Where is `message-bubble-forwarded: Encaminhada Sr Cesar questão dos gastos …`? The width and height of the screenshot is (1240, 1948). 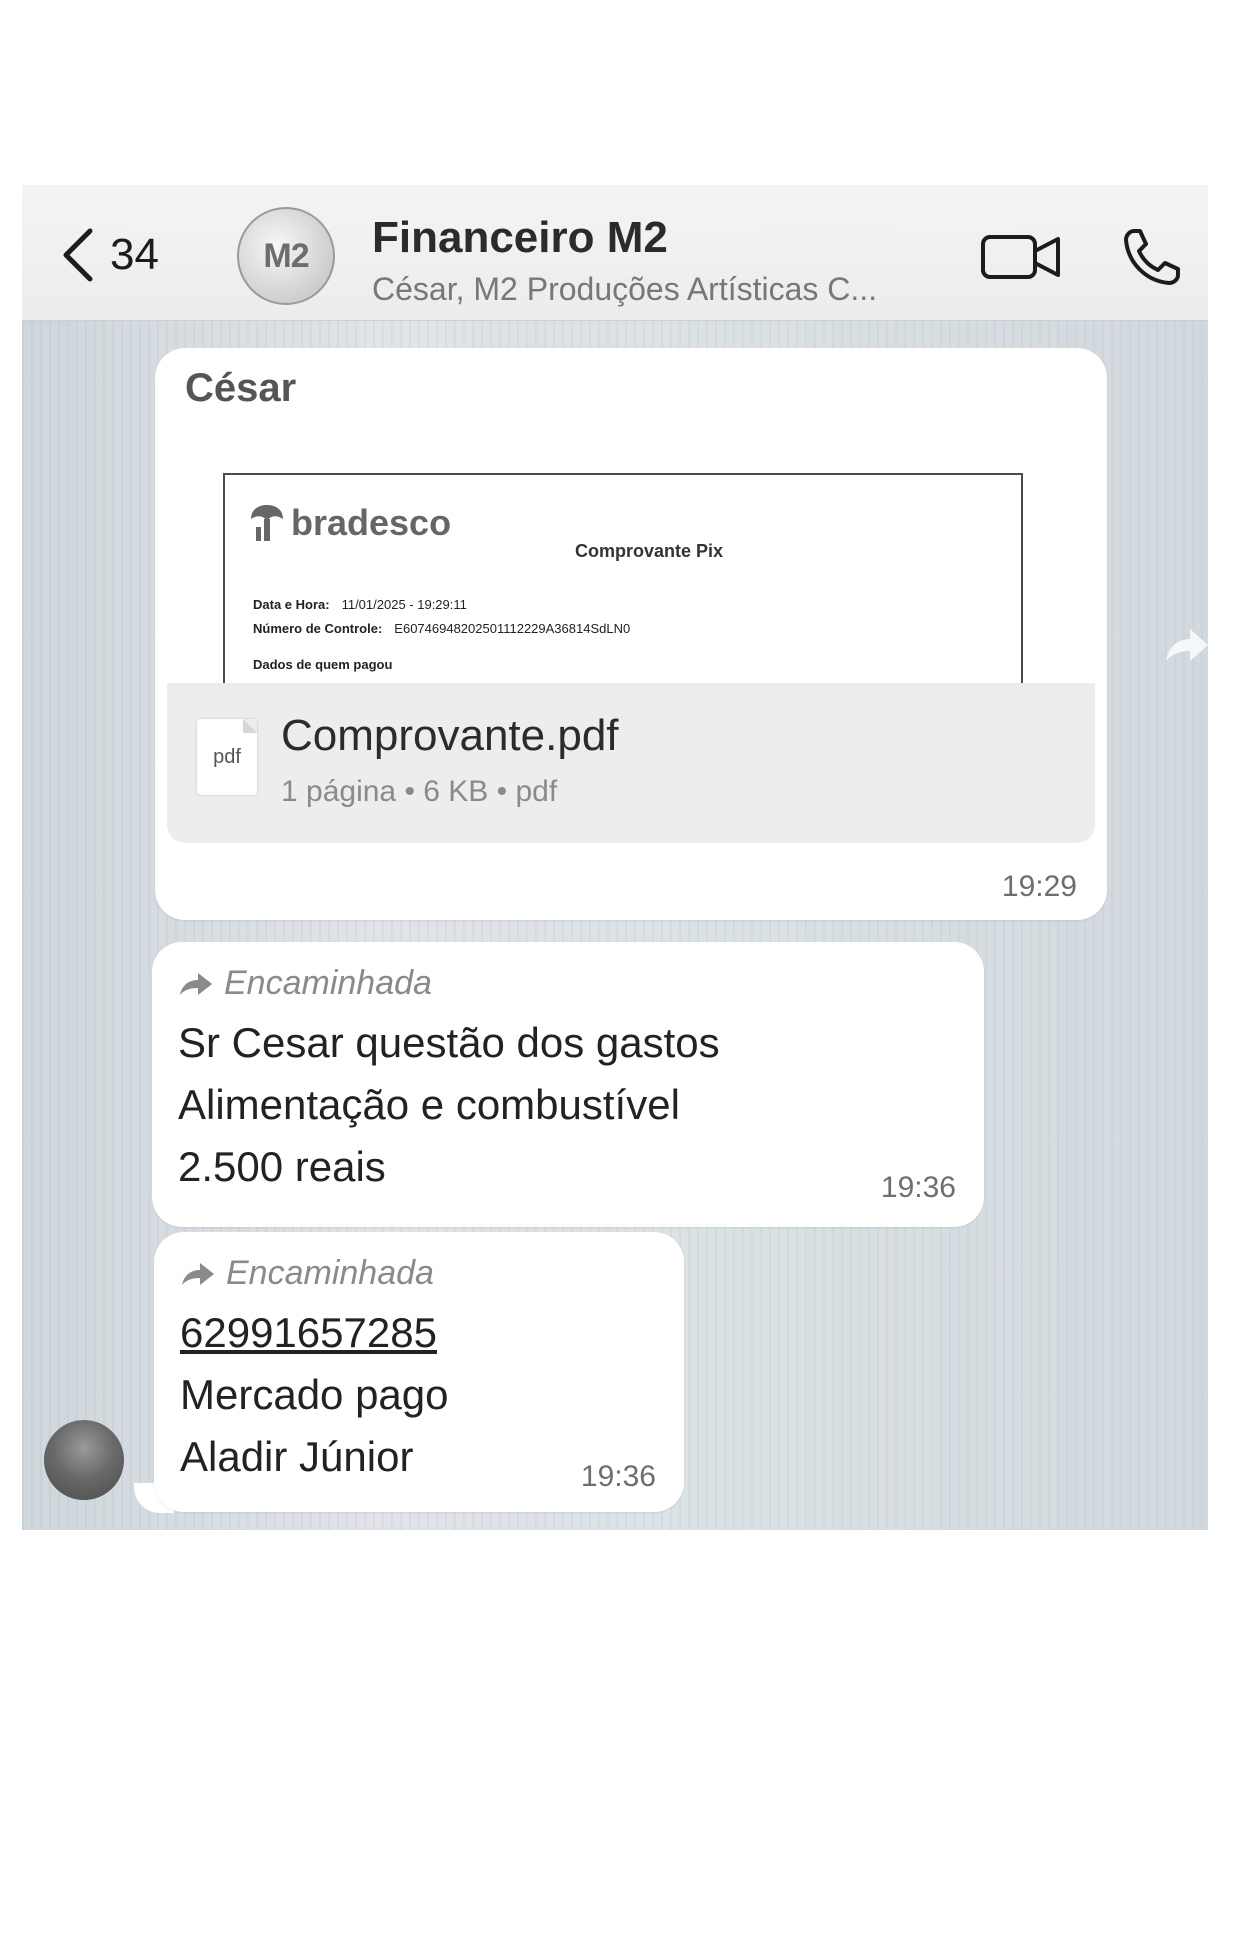
message-bubble-forwarded: Encaminhada Sr Cesar questão dos gastos … is located at coordinates (568, 1084).